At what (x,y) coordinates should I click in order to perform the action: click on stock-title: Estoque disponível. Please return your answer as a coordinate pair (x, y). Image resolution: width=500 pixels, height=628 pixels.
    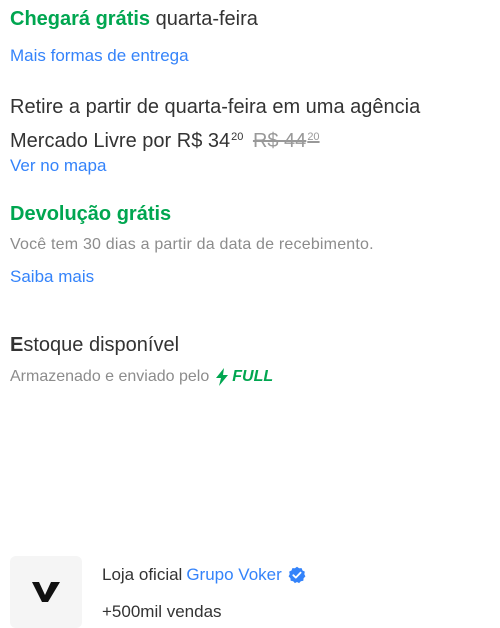
    Looking at the image, I should click on (95, 345).